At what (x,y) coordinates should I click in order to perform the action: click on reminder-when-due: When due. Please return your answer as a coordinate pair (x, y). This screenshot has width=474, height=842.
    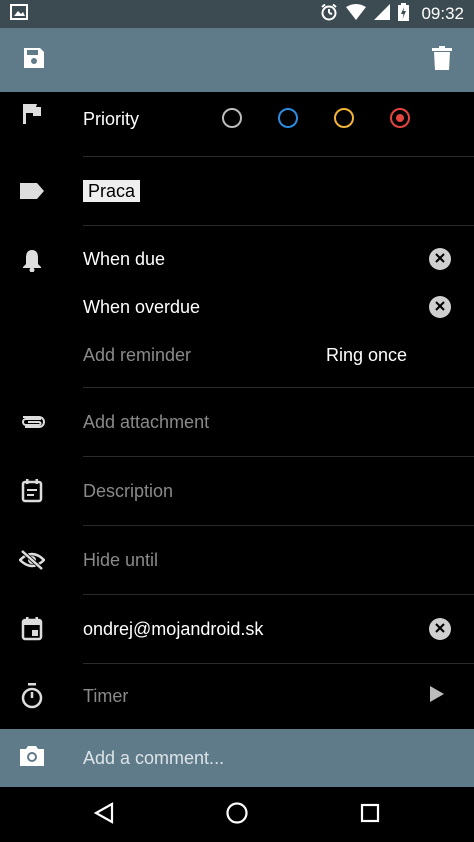
    Looking at the image, I should click on (124, 259).